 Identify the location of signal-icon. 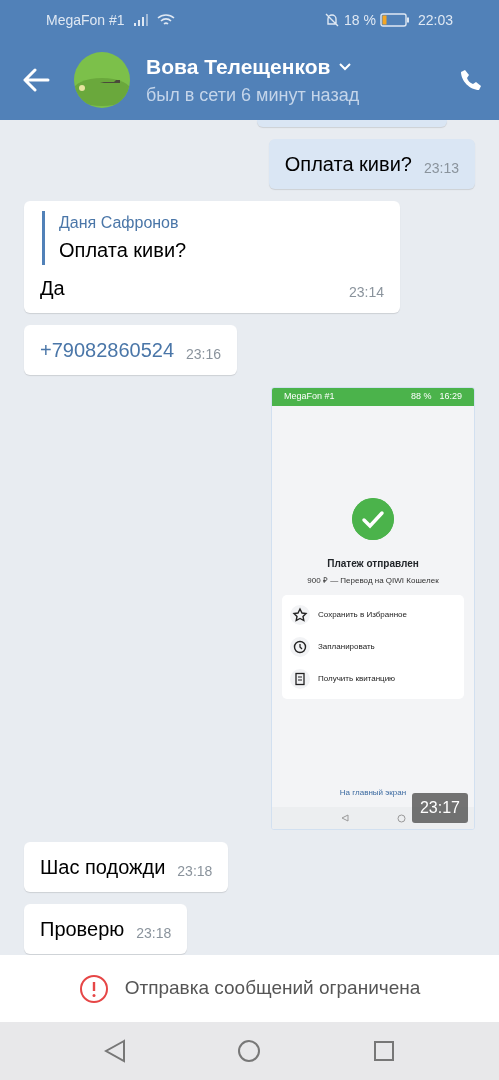
(140, 20).